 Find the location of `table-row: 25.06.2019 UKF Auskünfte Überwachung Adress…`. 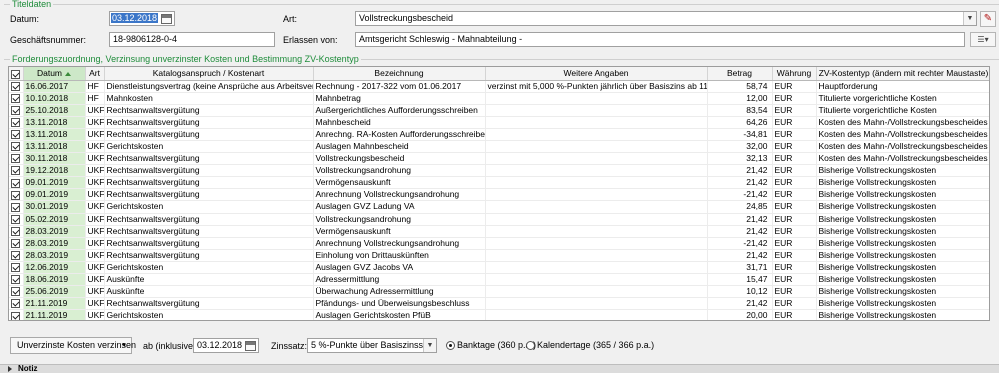

table-row: 25.06.2019 UKF Auskünfte Überwachung Adress… is located at coordinates (499, 292).